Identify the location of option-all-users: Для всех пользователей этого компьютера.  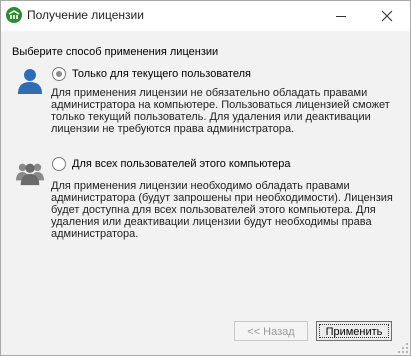
(171, 164).